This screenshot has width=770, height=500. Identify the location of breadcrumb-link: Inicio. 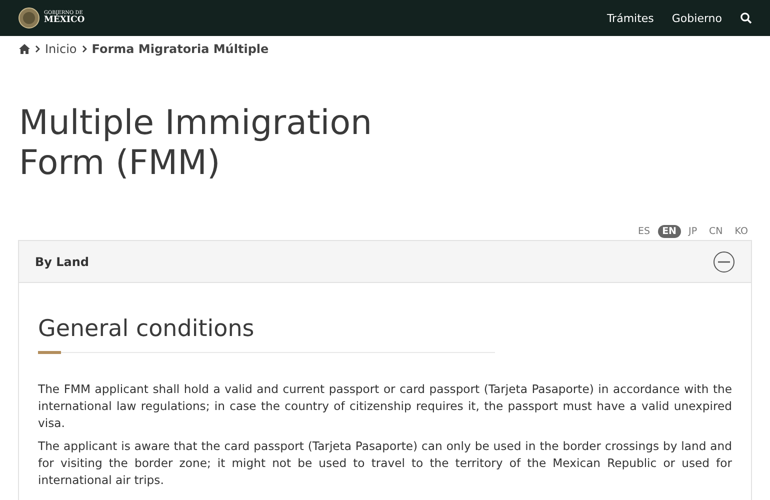
(61, 49).